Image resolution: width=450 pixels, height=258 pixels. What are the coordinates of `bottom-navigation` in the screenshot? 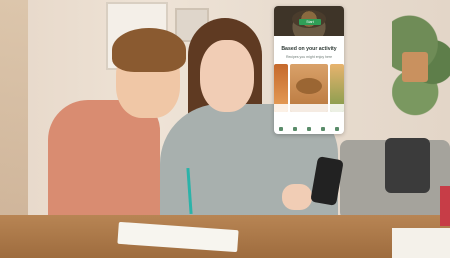 It's located at (309, 129).